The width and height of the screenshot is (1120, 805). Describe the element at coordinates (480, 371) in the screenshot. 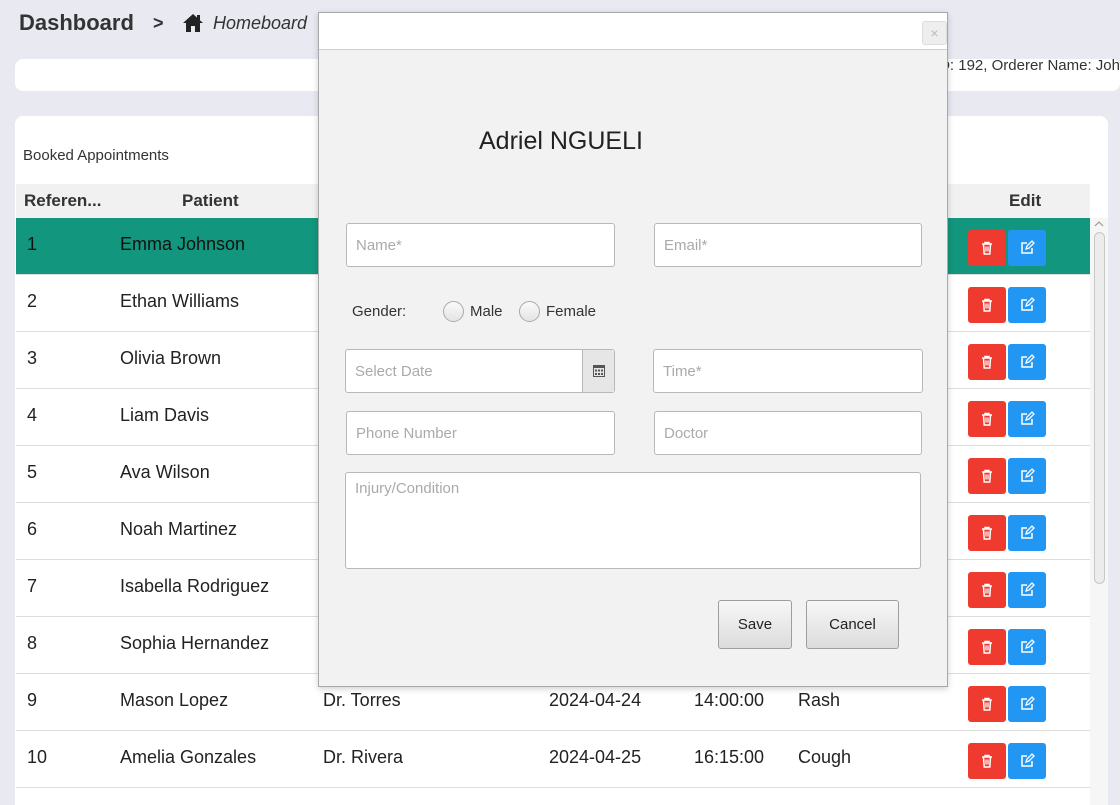

I see `date-field` at that location.